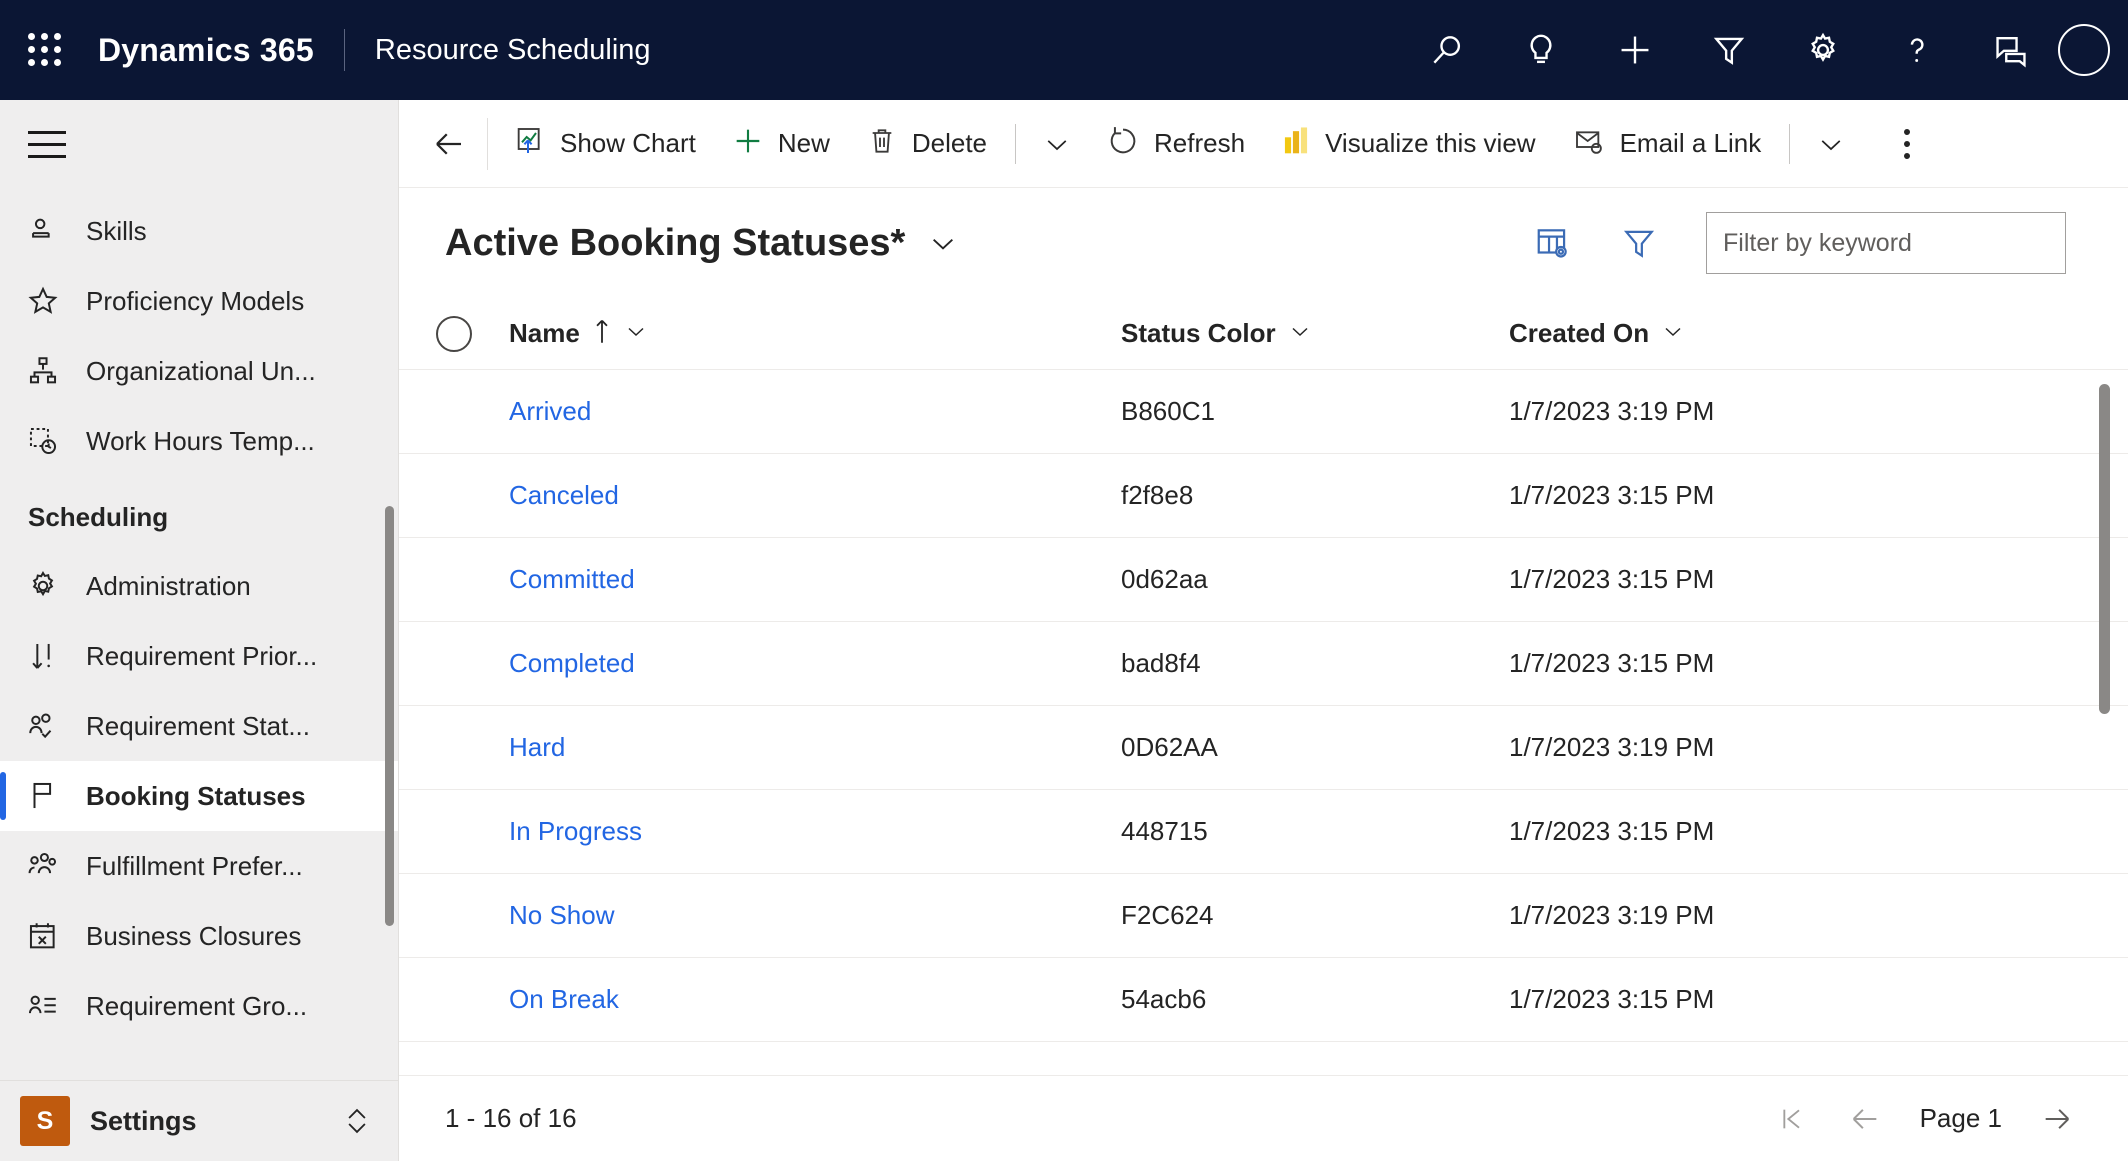 Image resolution: width=2128 pixels, height=1161 pixels. Describe the element at coordinates (1263, 832) in the screenshot. I see `table-row: In Progress 448715 1/7/2023 3:15 PM` at that location.